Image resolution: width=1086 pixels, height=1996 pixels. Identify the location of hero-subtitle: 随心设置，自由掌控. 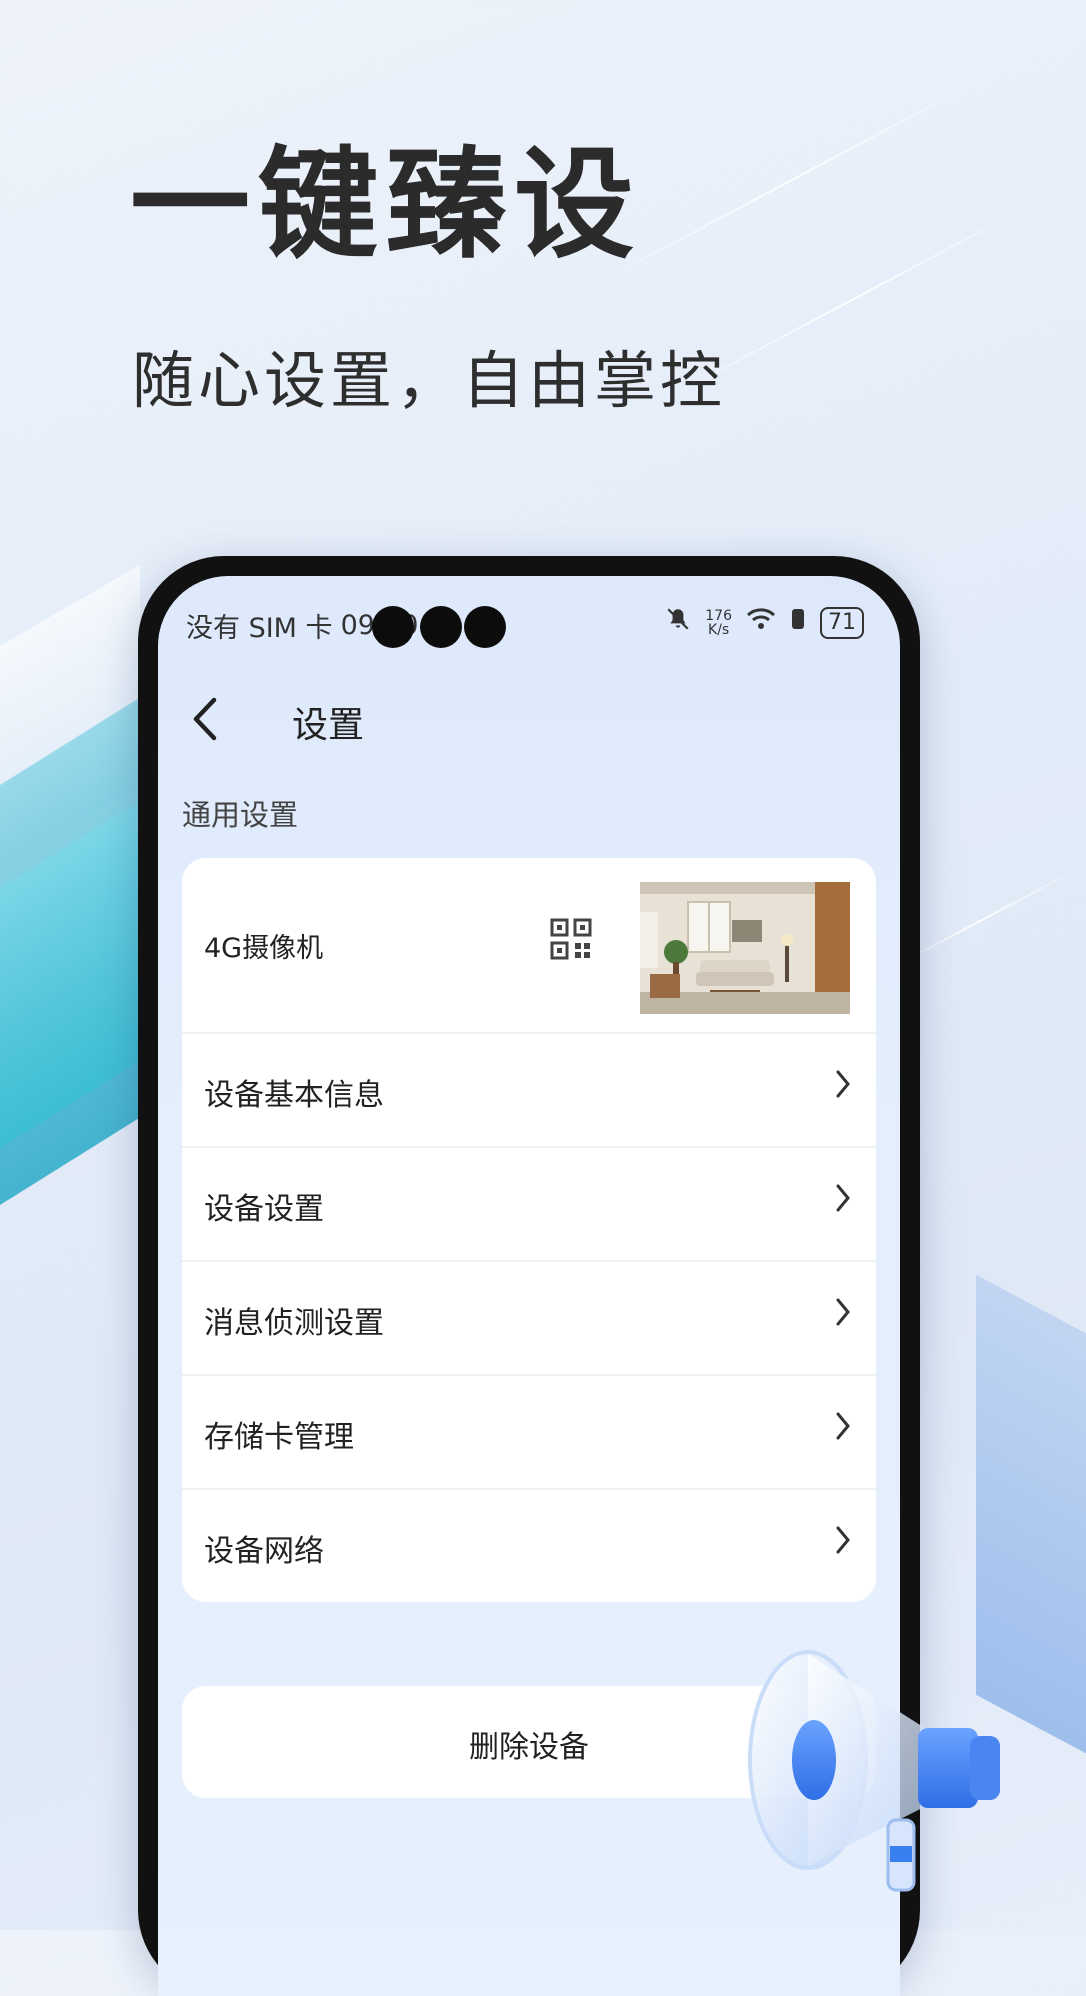
(429, 380).